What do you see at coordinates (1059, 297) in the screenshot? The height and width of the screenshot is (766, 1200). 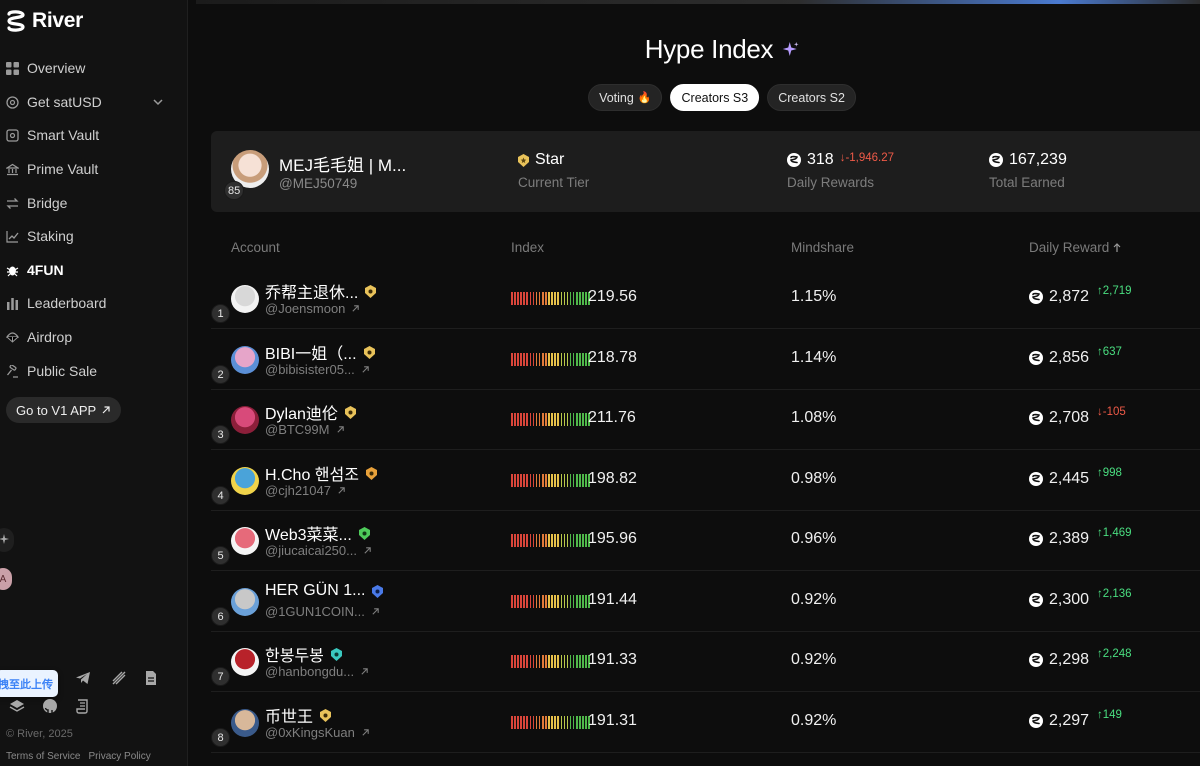 I see `row-daily-reward: 2,872` at bounding box center [1059, 297].